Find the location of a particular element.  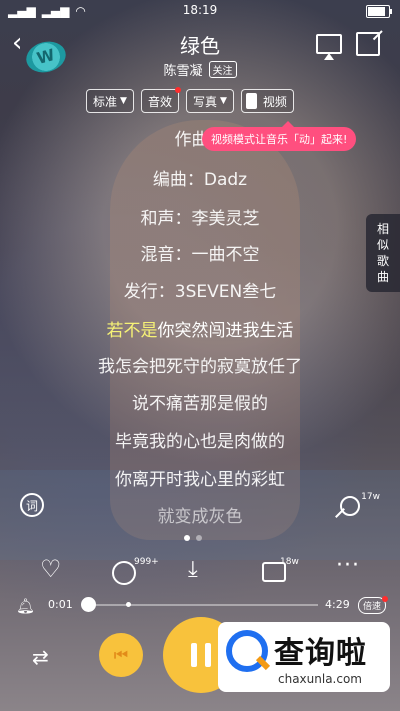

page-dot is located at coordinates (199, 538).